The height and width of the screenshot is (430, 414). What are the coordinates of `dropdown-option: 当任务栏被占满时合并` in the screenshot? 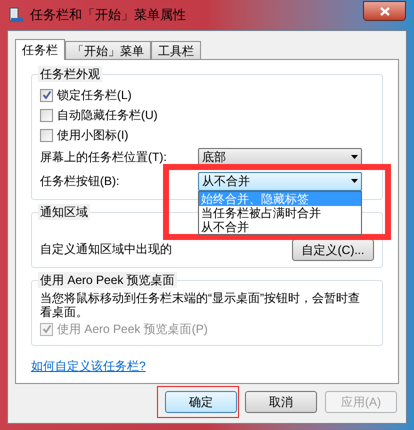 It's located at (280, 213).